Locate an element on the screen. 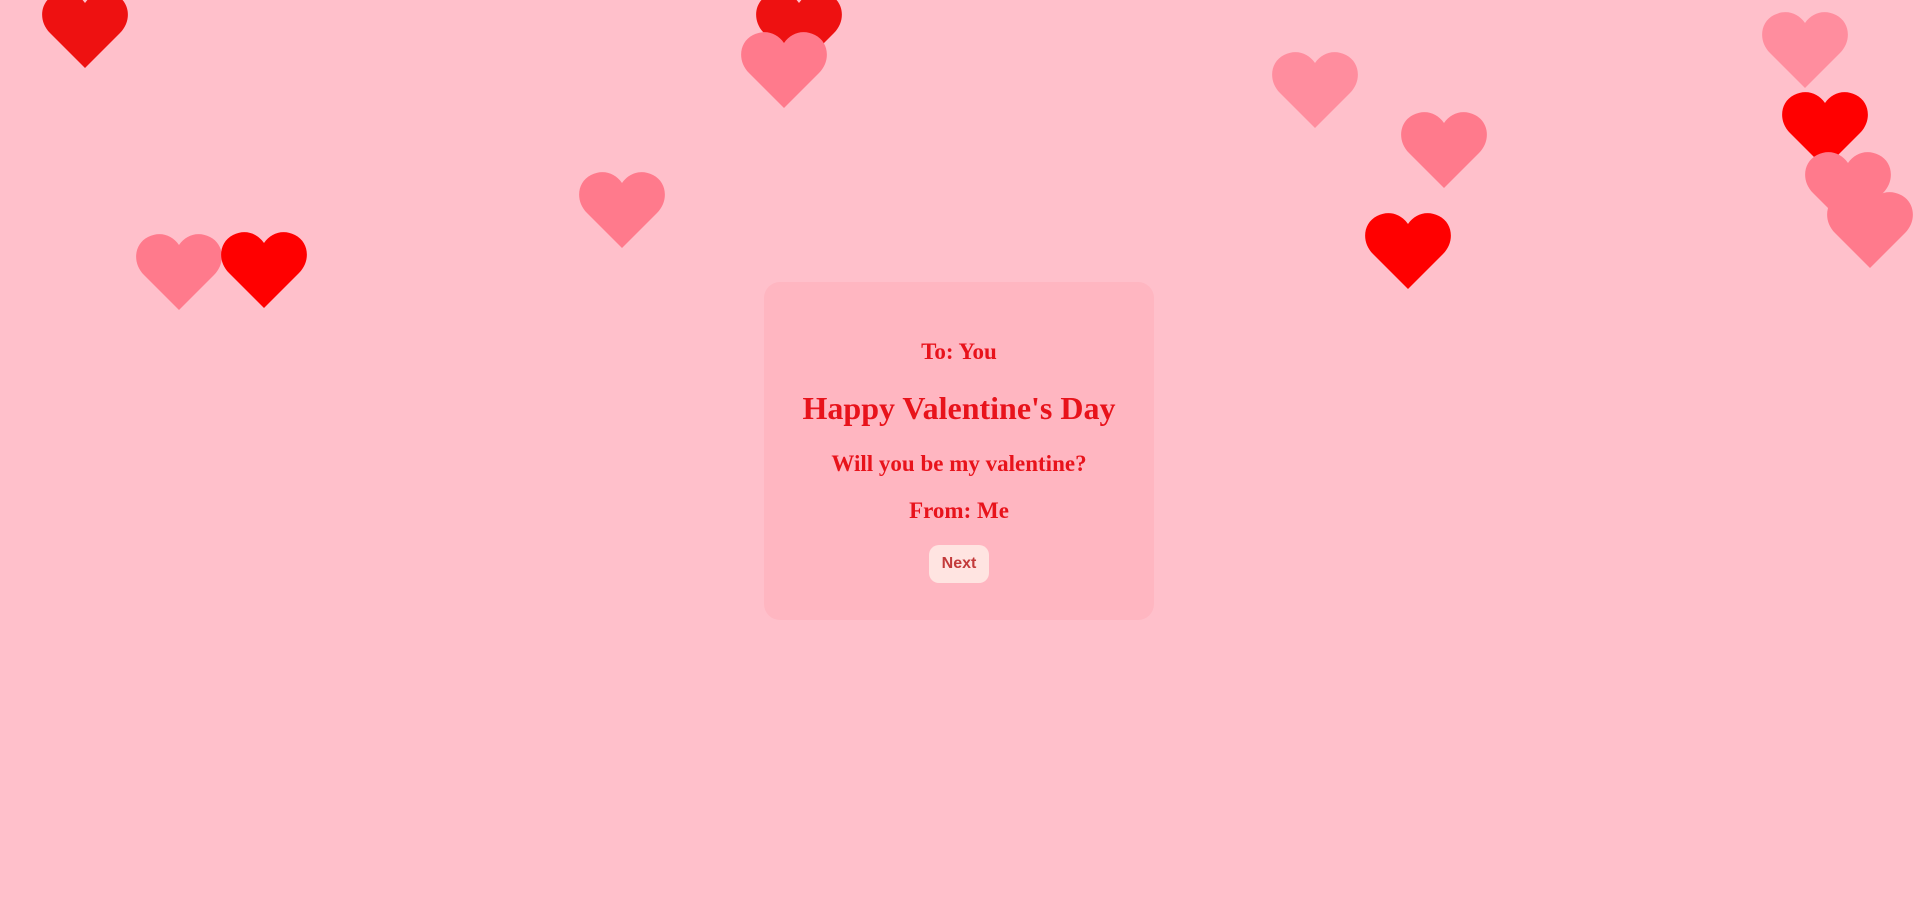 The width and height of the screenshot is (1920, 904). to-line: To: You is located at coordinates (959, 351).